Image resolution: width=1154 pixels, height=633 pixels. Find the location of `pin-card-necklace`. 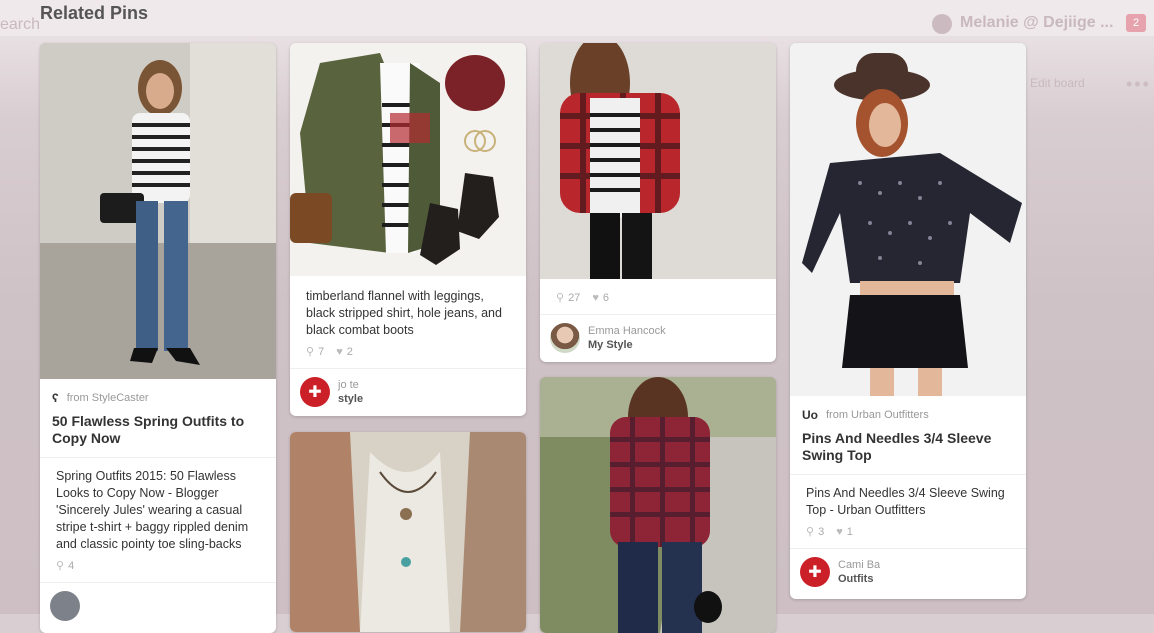

pin-card-necklace is located at coordinates (408, 532).